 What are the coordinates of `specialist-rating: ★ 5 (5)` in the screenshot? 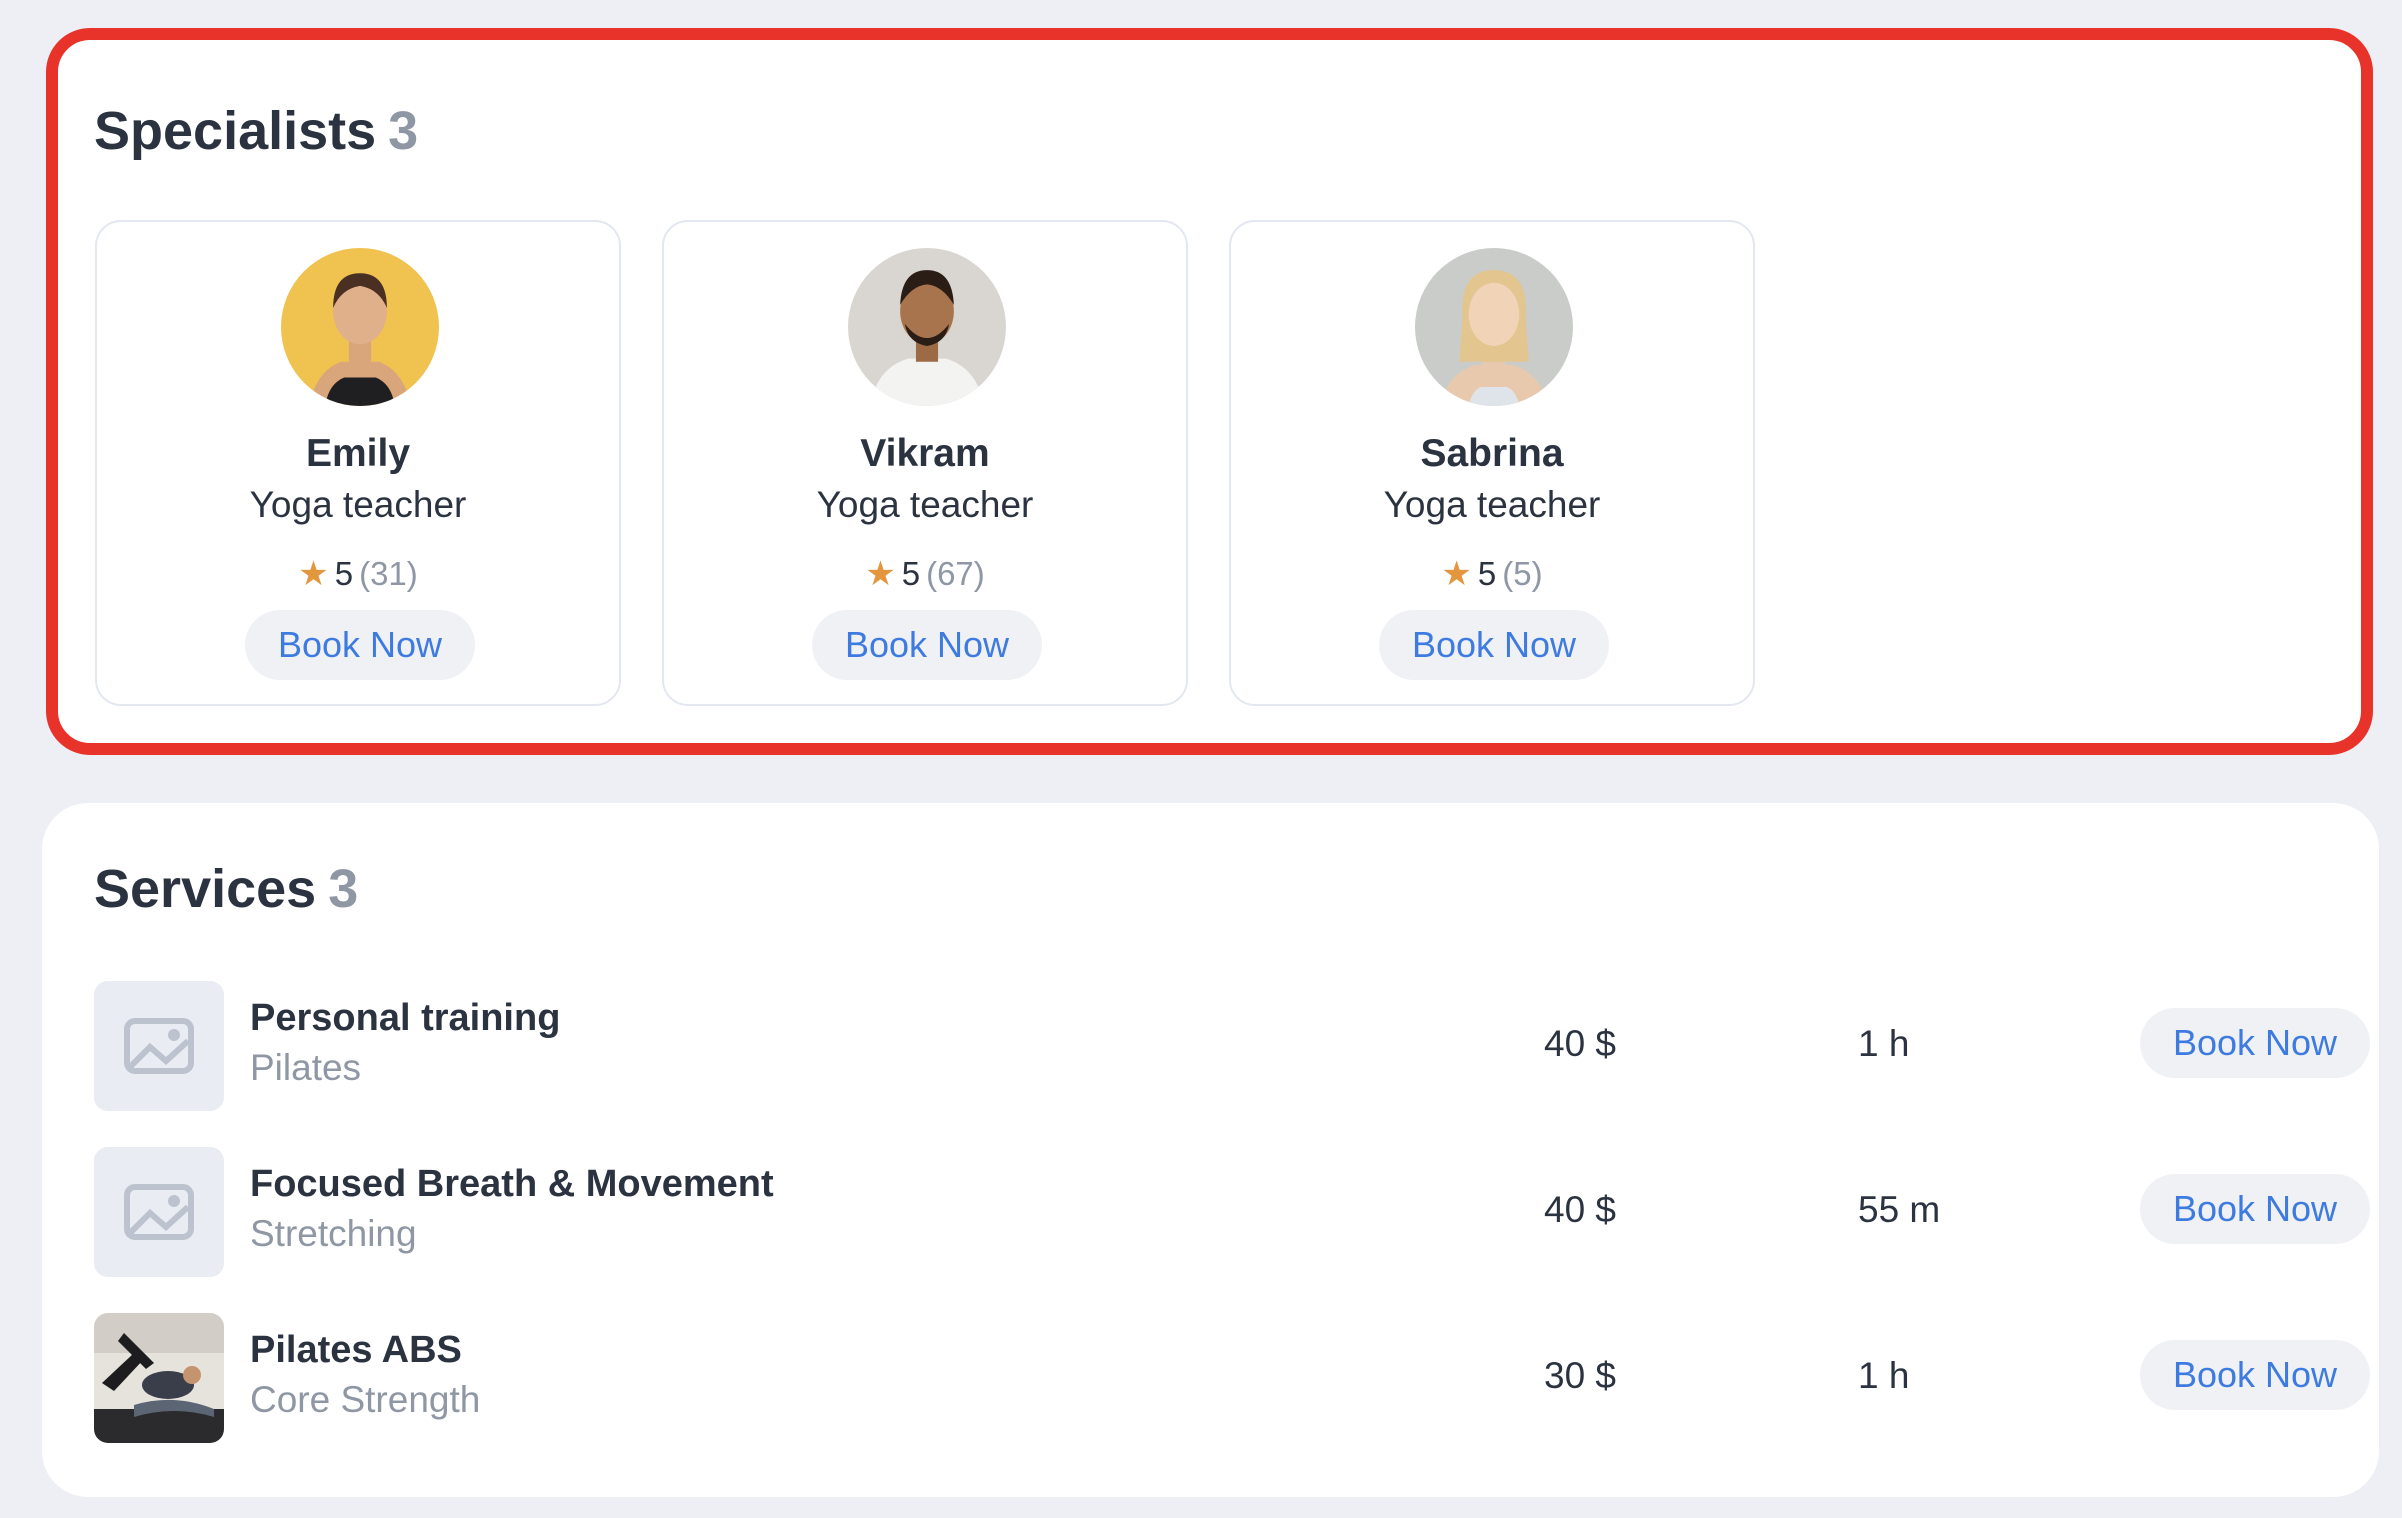 It's located at (1492, 574).